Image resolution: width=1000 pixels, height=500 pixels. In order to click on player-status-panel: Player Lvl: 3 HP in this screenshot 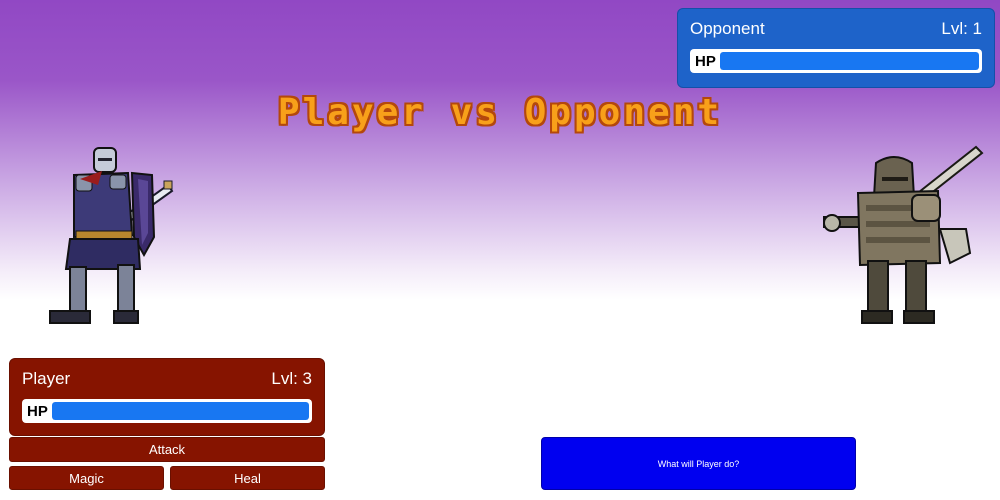, I will do `click(167, 397)`.